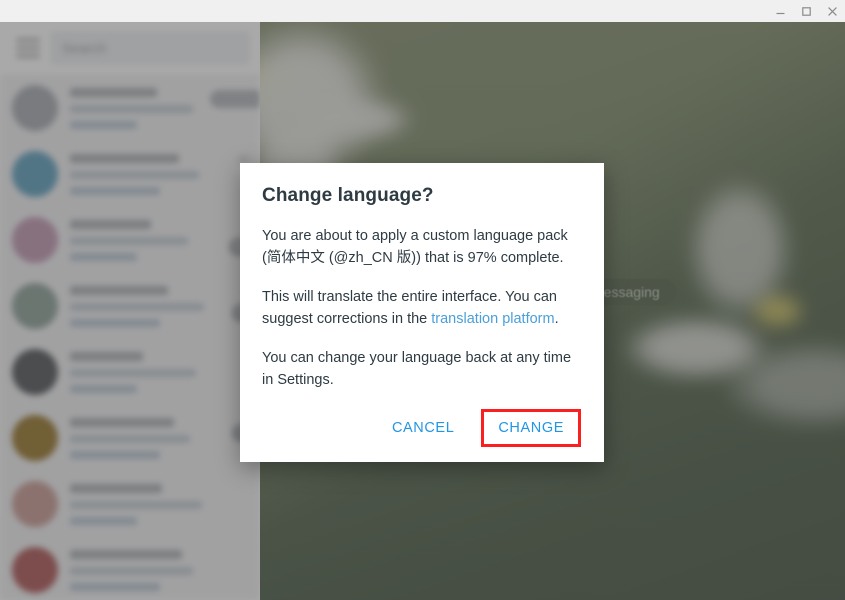 This screenshot has width=845, height=600. I want to click on title-bar, so click(422, 11).